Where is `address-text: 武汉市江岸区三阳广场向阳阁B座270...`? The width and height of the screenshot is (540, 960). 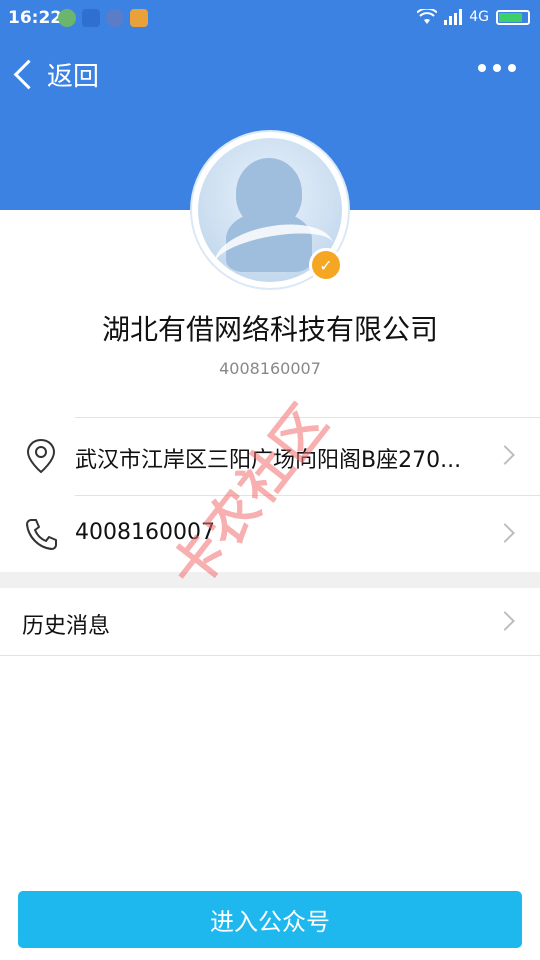 address-text: 武汉市江岸区三阳广场向阳阁B座270... is located at coordinates (268, 460).